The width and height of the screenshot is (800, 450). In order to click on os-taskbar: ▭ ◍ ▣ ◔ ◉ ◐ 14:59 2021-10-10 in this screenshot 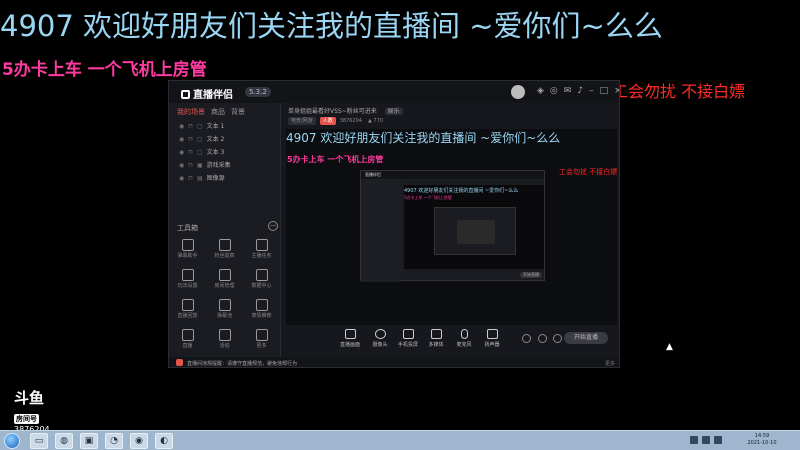, I will do `click(400, 440)`.